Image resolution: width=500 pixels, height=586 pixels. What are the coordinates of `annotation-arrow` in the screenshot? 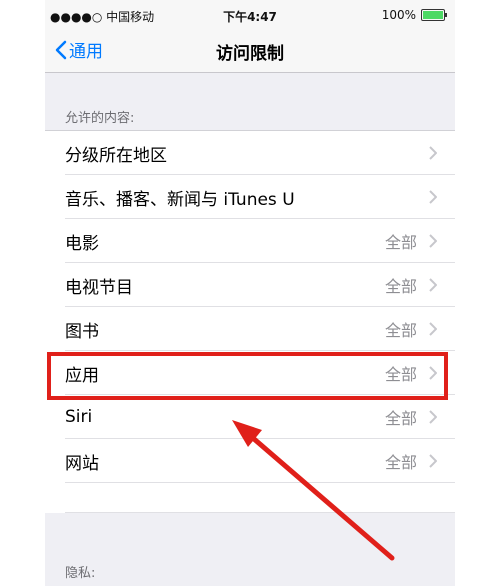 It's located at (313, 490).